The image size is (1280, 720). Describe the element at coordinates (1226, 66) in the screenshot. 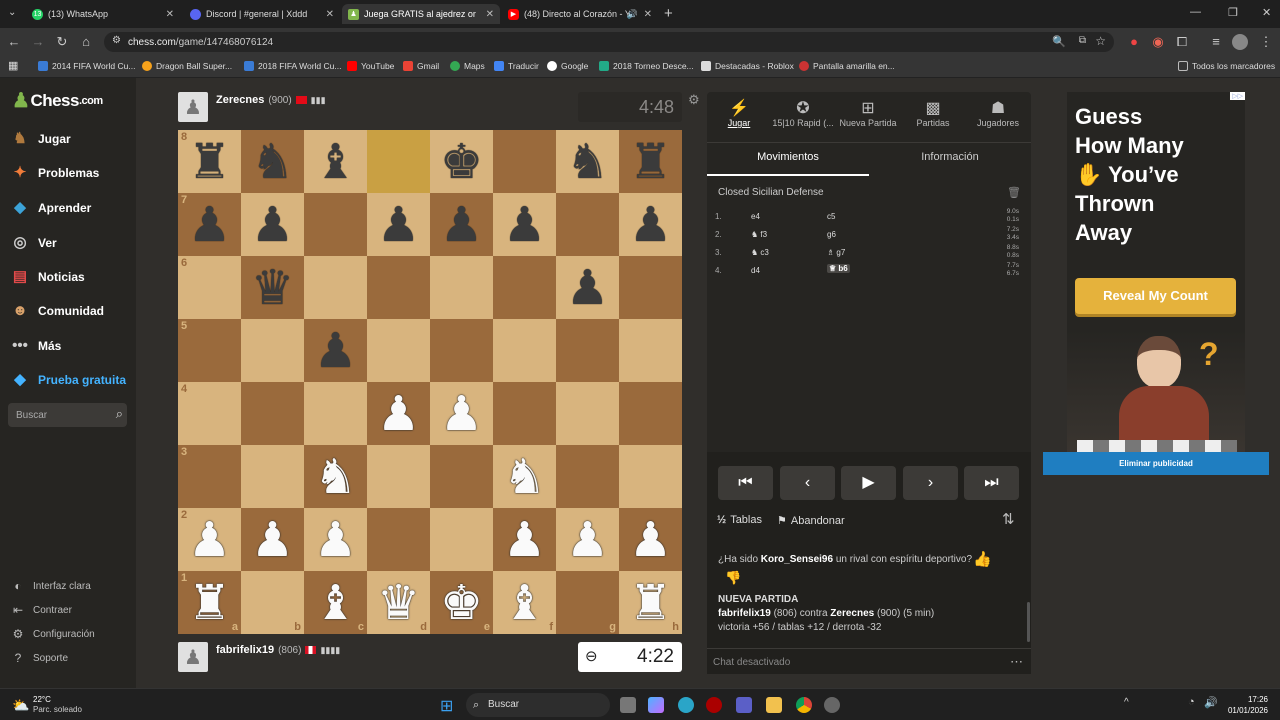

I see `all-bookmarks: Todos los marcadores` at that location.